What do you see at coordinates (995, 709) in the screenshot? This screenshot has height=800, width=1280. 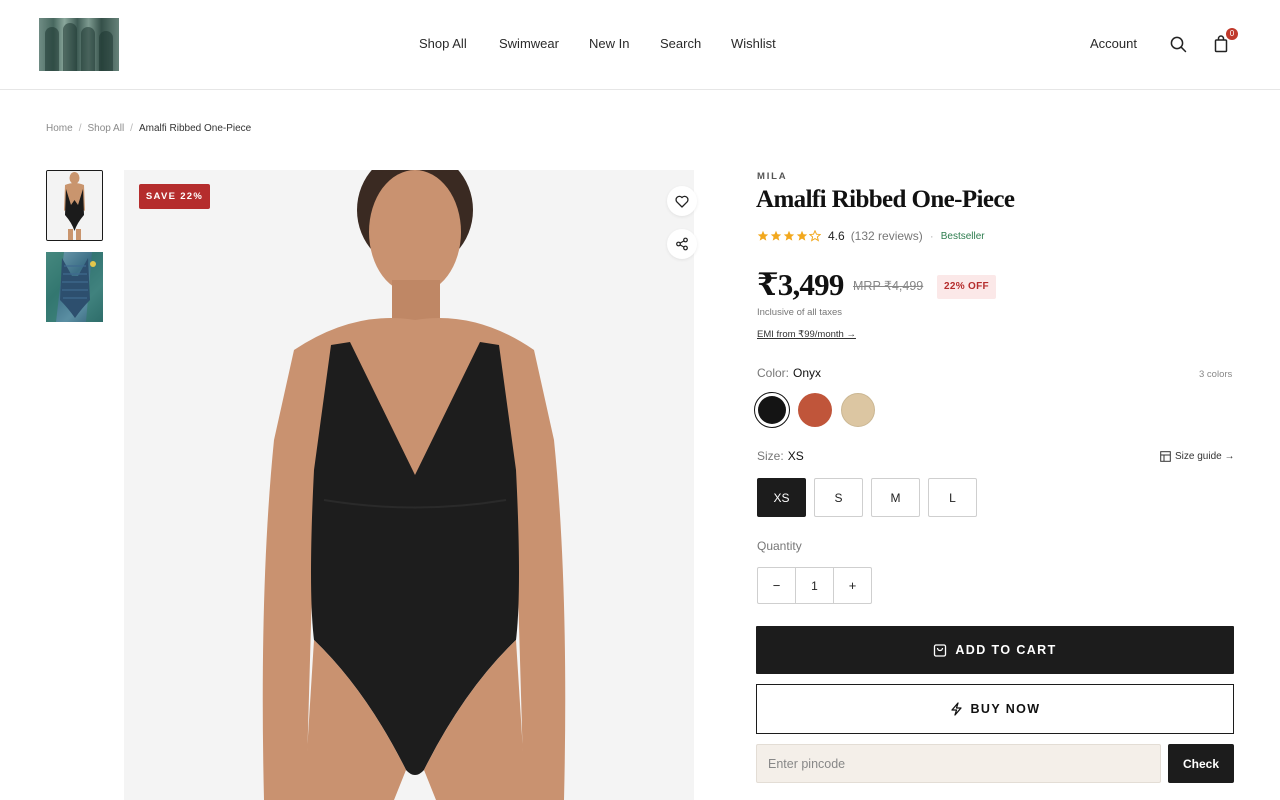 I see `buy-now-button: BUY NOW` at bounding box center [995, 709].